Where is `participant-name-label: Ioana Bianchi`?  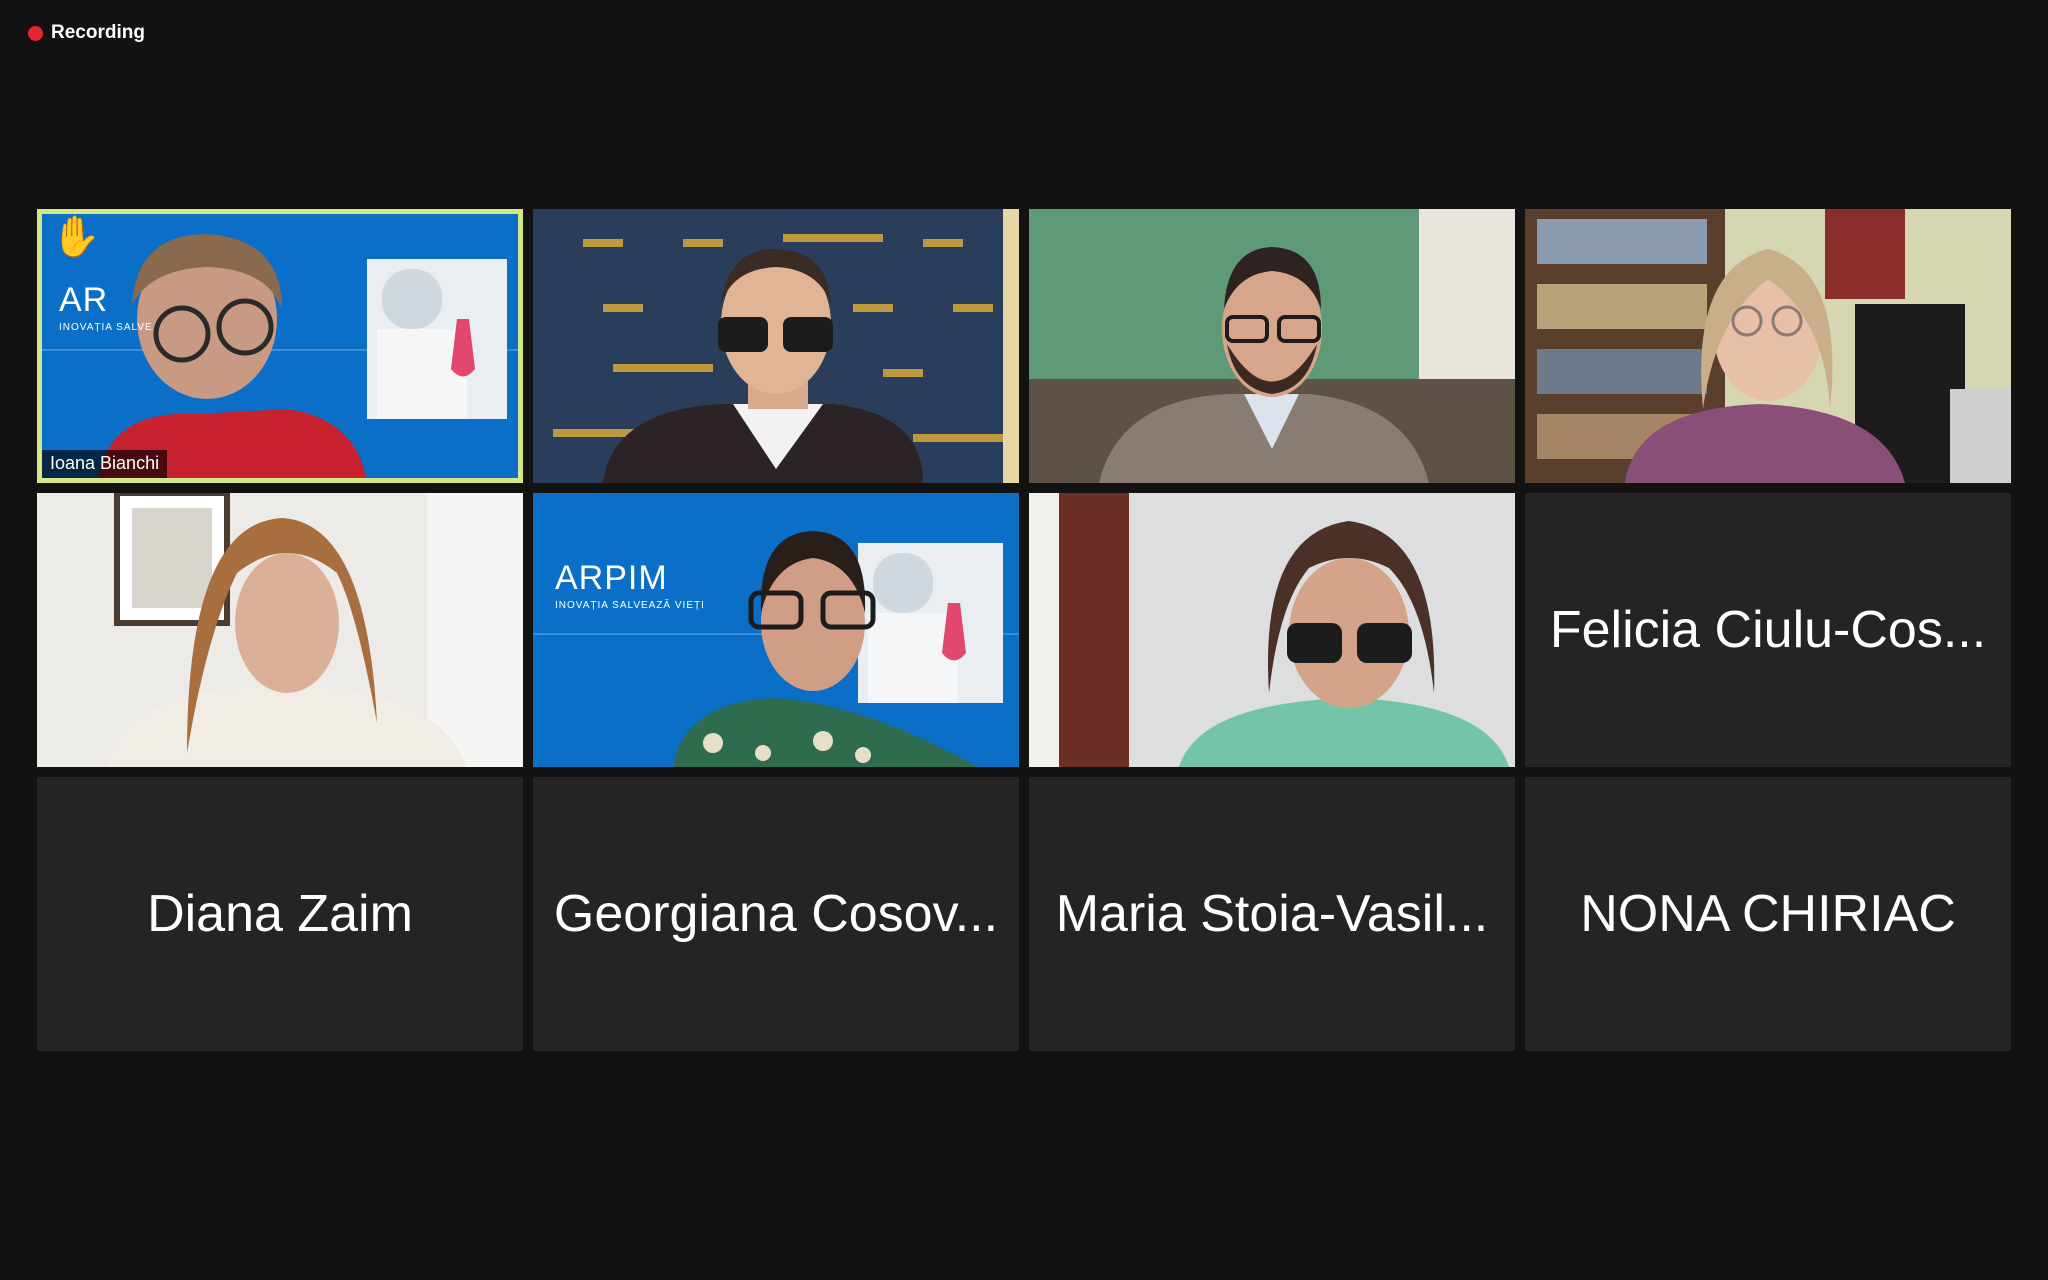 participant-name-label: Ioana Bianchi is located at coordinates (105, 464).